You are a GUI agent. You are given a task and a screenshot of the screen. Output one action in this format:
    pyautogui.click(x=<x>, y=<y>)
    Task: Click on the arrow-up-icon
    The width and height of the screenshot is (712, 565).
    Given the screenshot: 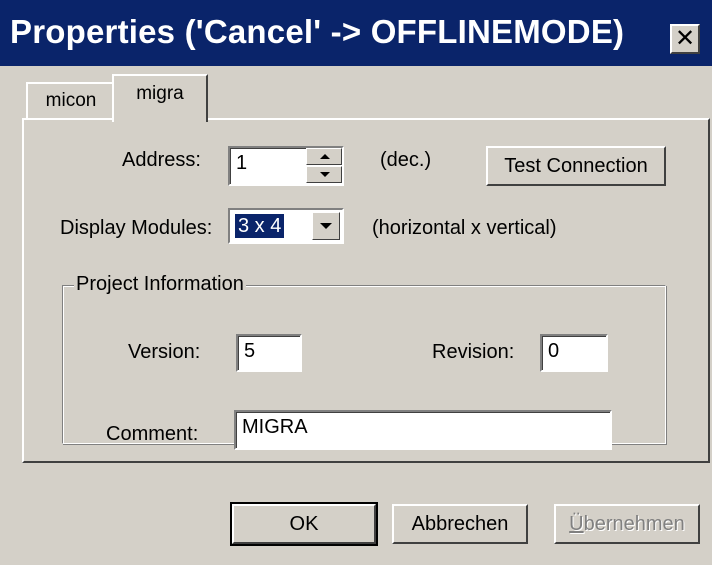 What is the action you would take?
    pyautogui.click(x=325, y=156)
    